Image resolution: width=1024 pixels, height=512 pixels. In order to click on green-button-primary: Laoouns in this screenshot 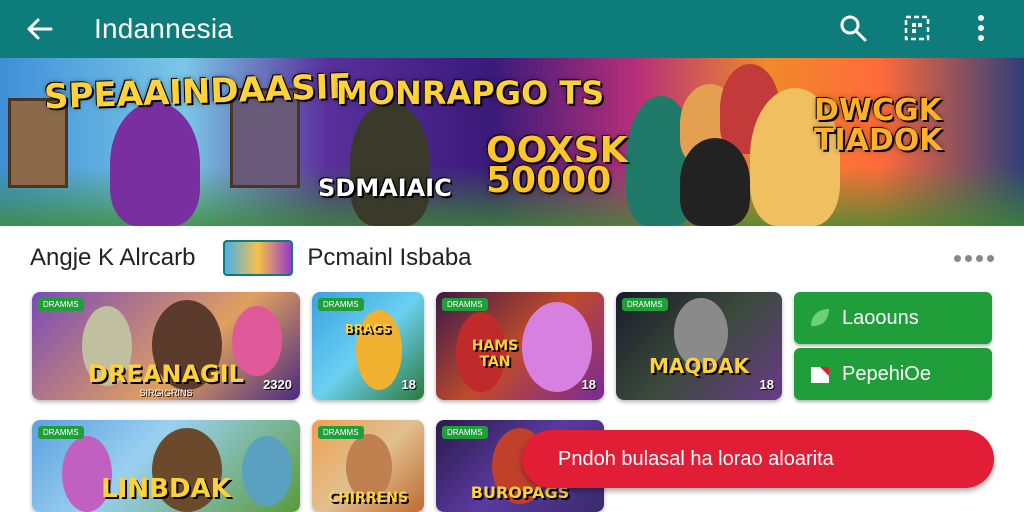, I will do `click(893, 318)`.